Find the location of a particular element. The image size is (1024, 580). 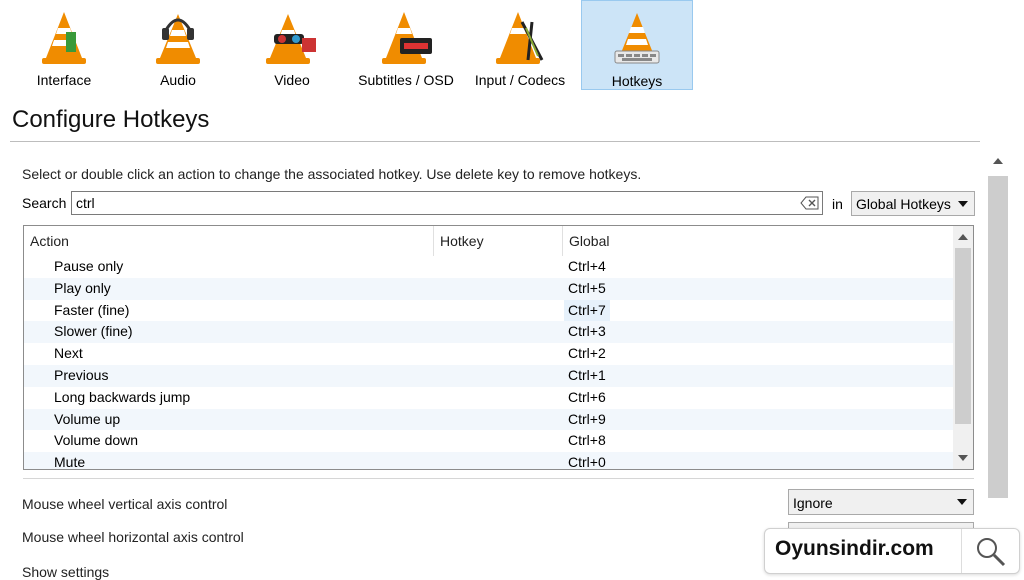

category-hotkeys: Hotkeys is located at coordinates (637, 45).